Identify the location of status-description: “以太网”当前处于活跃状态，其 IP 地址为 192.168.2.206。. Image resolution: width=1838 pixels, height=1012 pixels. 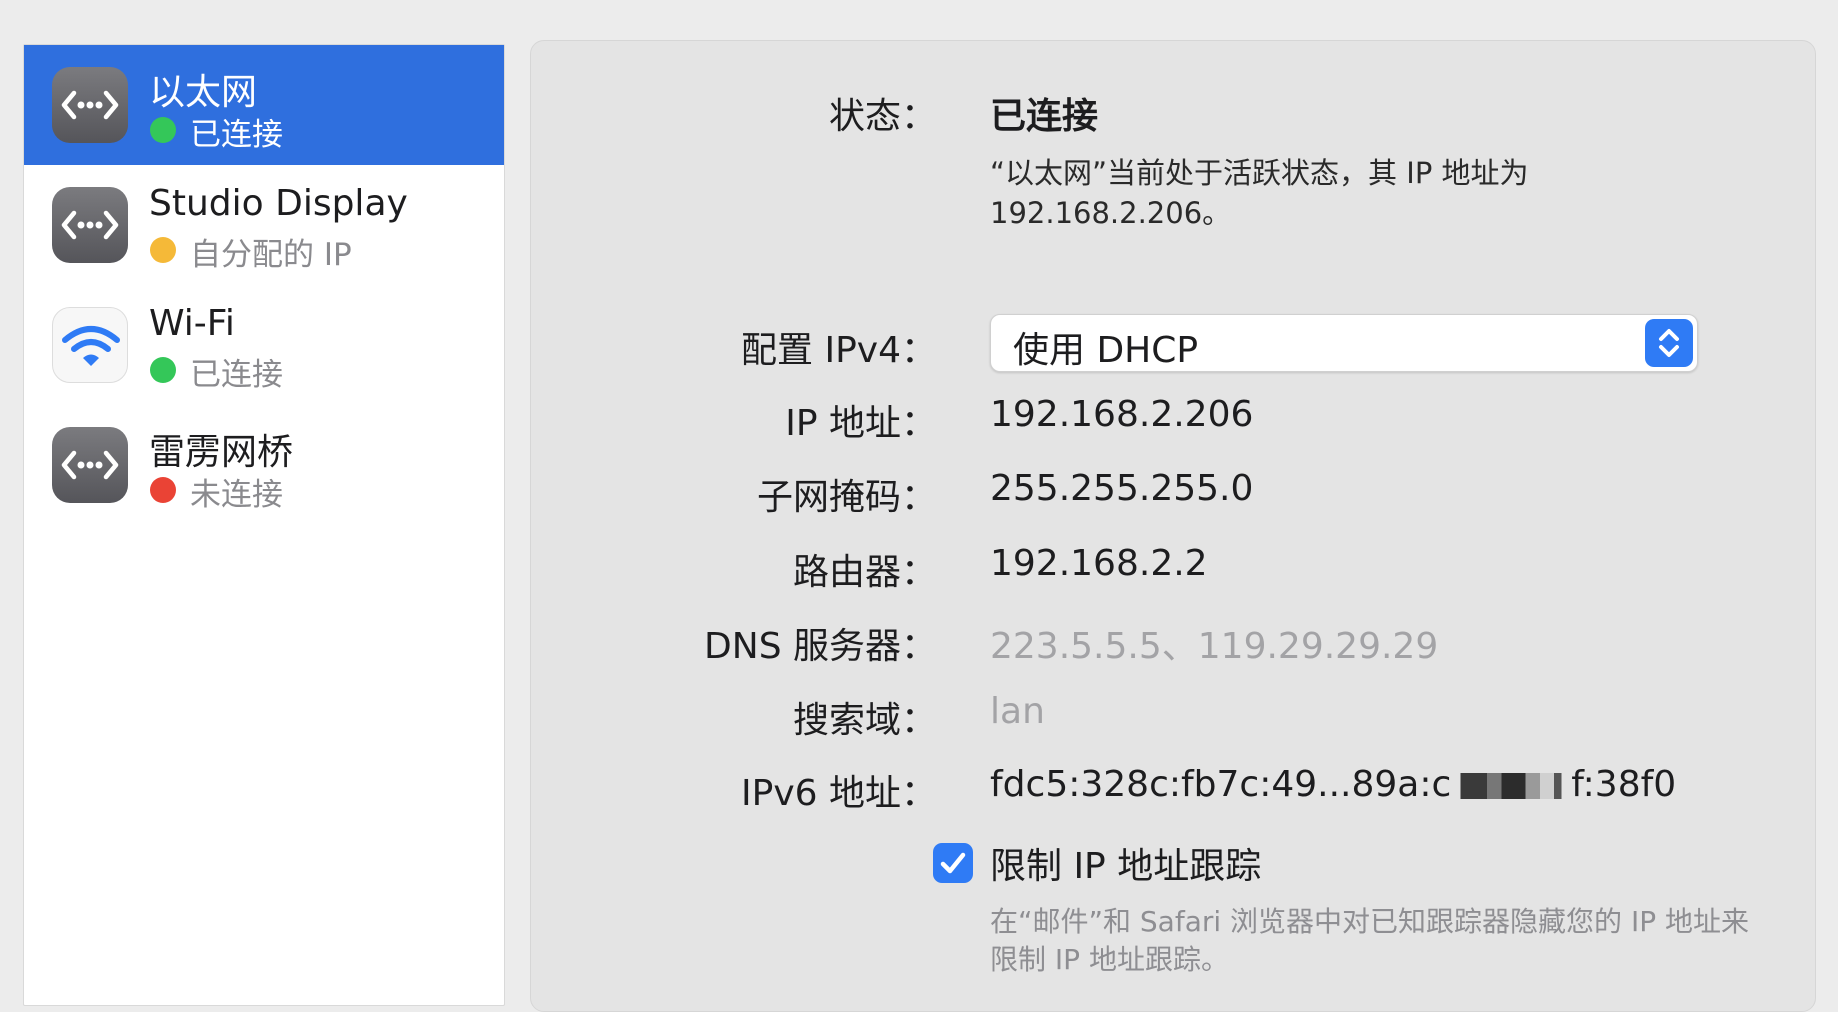
(1259, 193).